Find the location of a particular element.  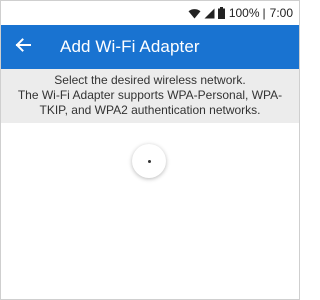

arrow-left-icon is located at coordinates (23, 47).